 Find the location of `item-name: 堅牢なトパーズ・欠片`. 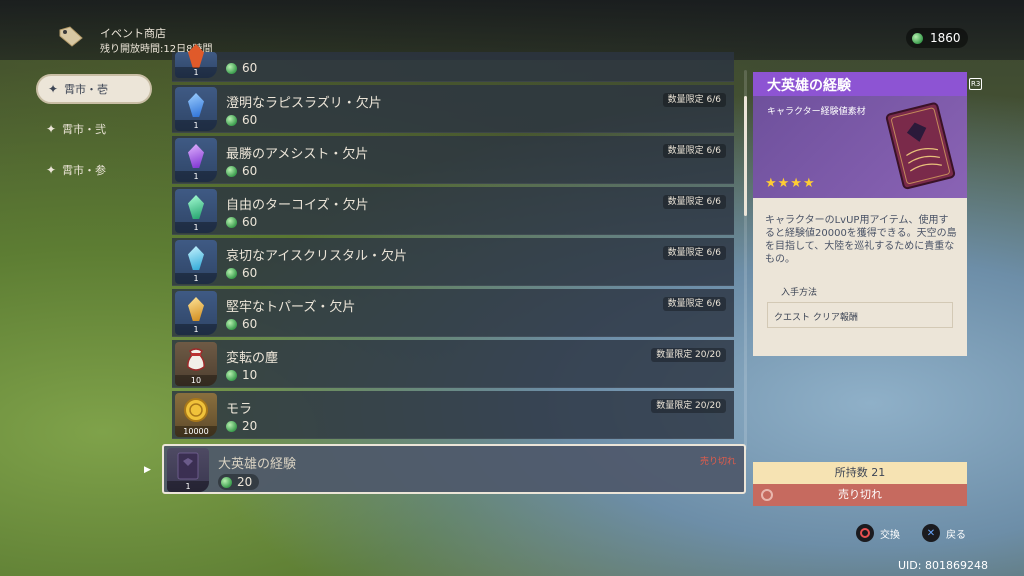

item-name: 堅牢なトパーズ・欠片 is located at coordinates (291, 307).